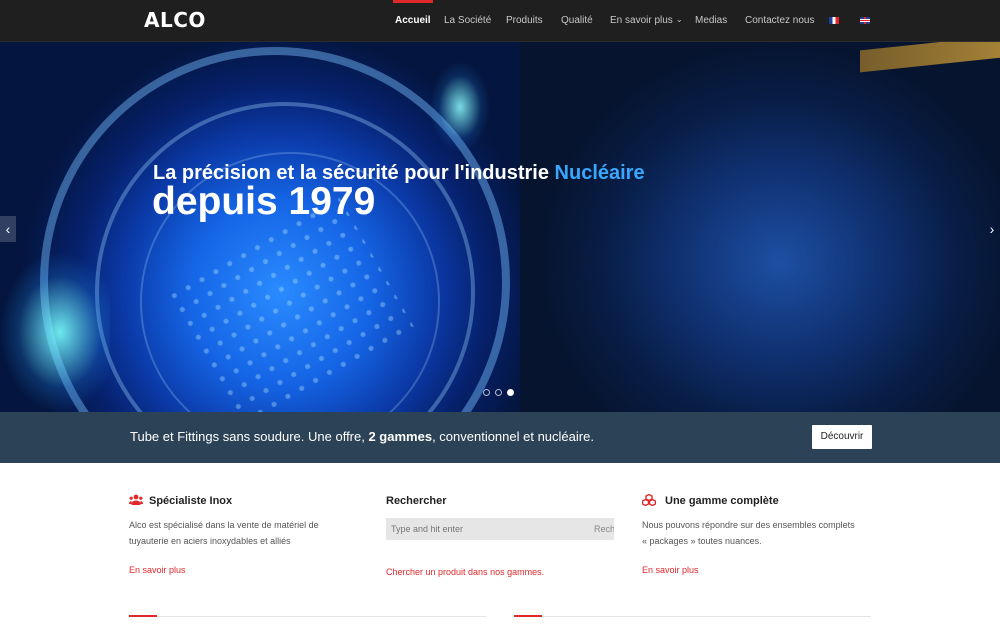 The image size is (1000, 625). Describe the element at coordinates (191, 501) in the screenshot. I see `feature-specialist-title: Spécialiste Inox` at that location.